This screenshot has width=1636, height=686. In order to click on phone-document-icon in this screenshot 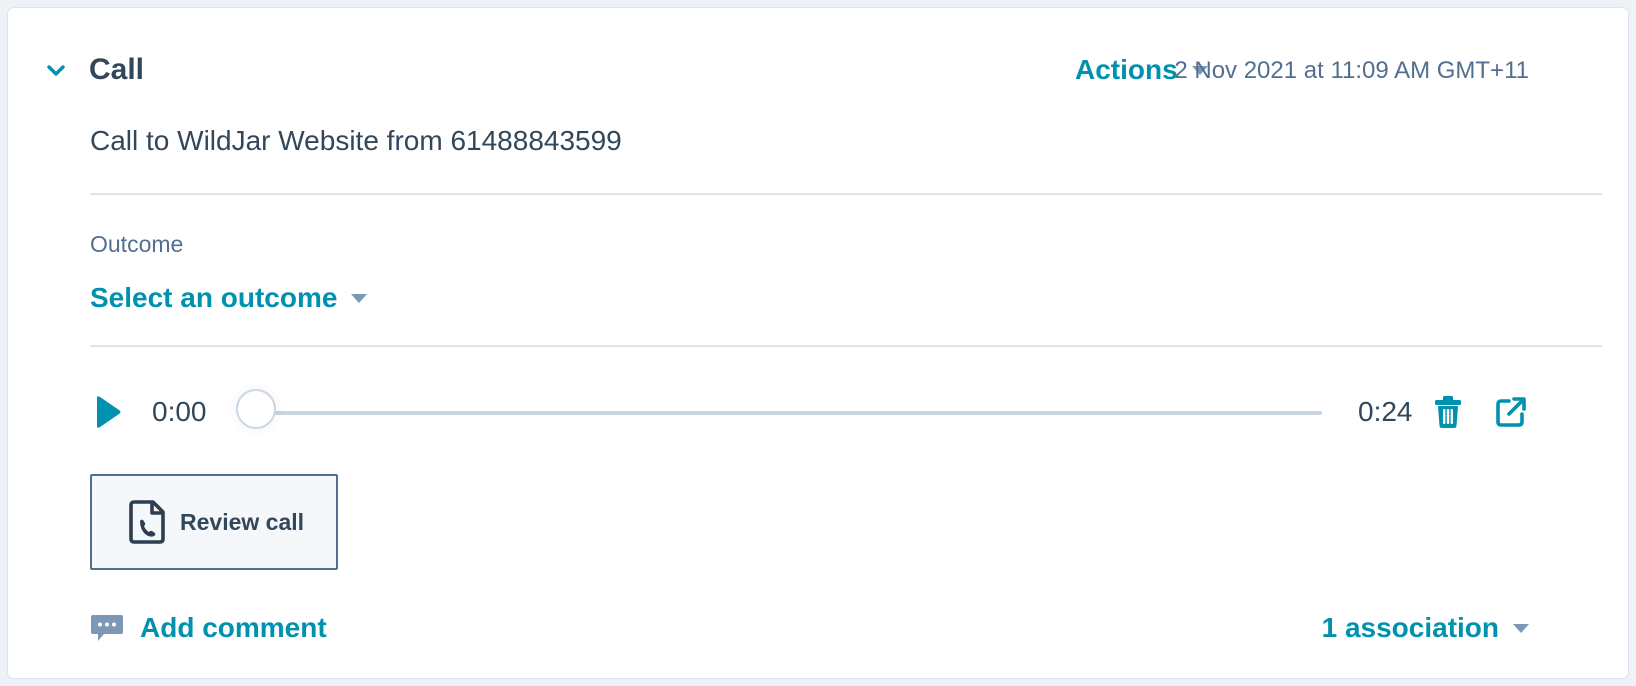, I will do `click(147, 522)`.